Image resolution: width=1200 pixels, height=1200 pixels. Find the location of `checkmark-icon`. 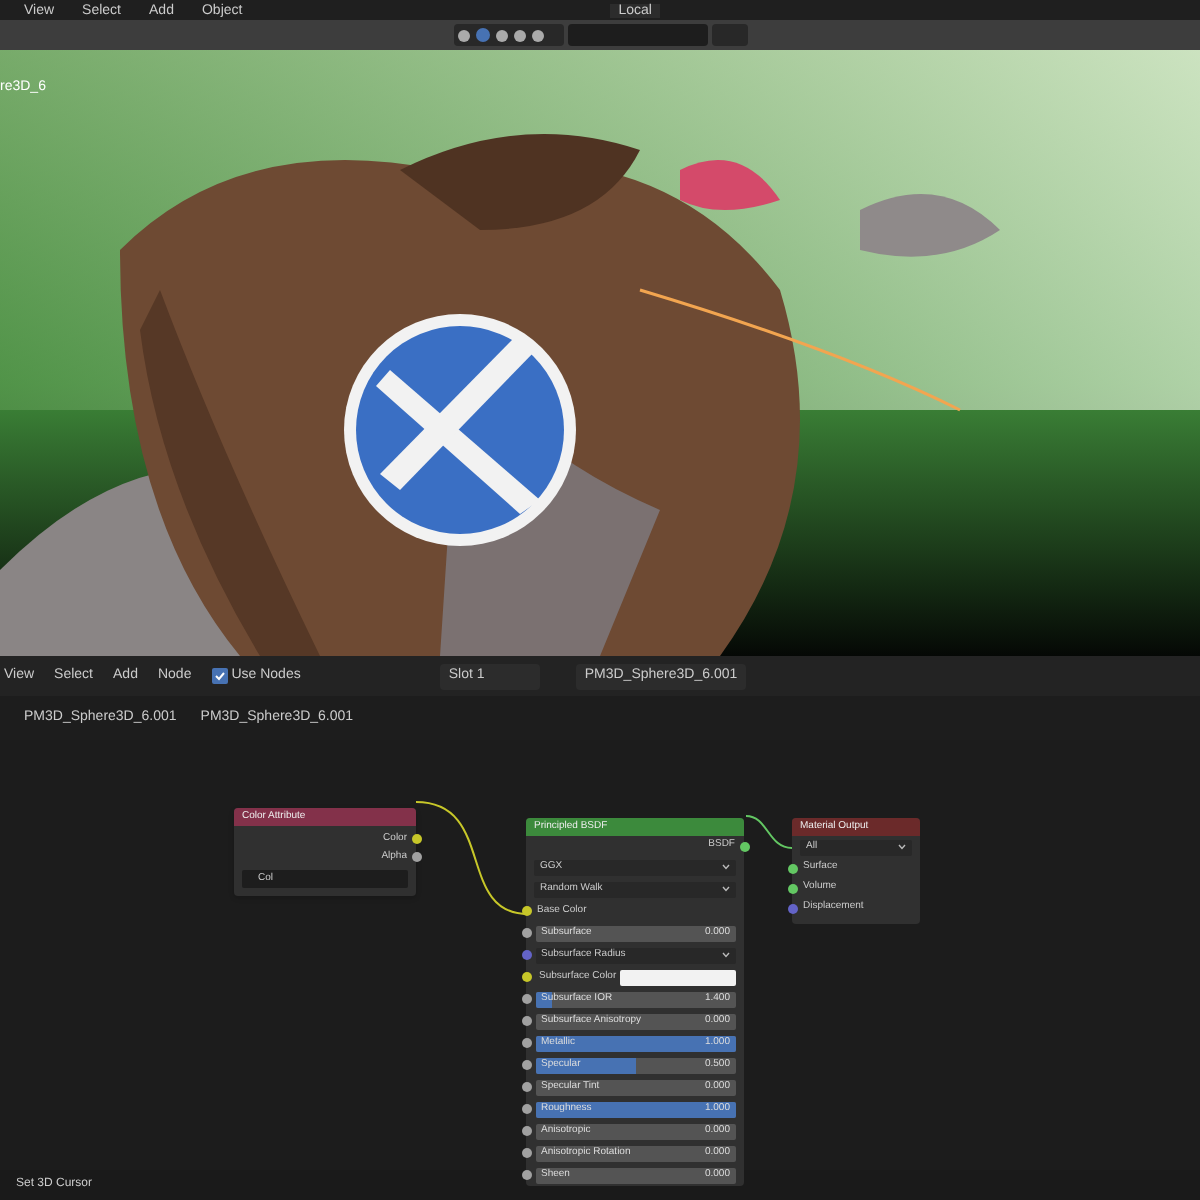

checkmark-icon is located at coordinates (219, 676).